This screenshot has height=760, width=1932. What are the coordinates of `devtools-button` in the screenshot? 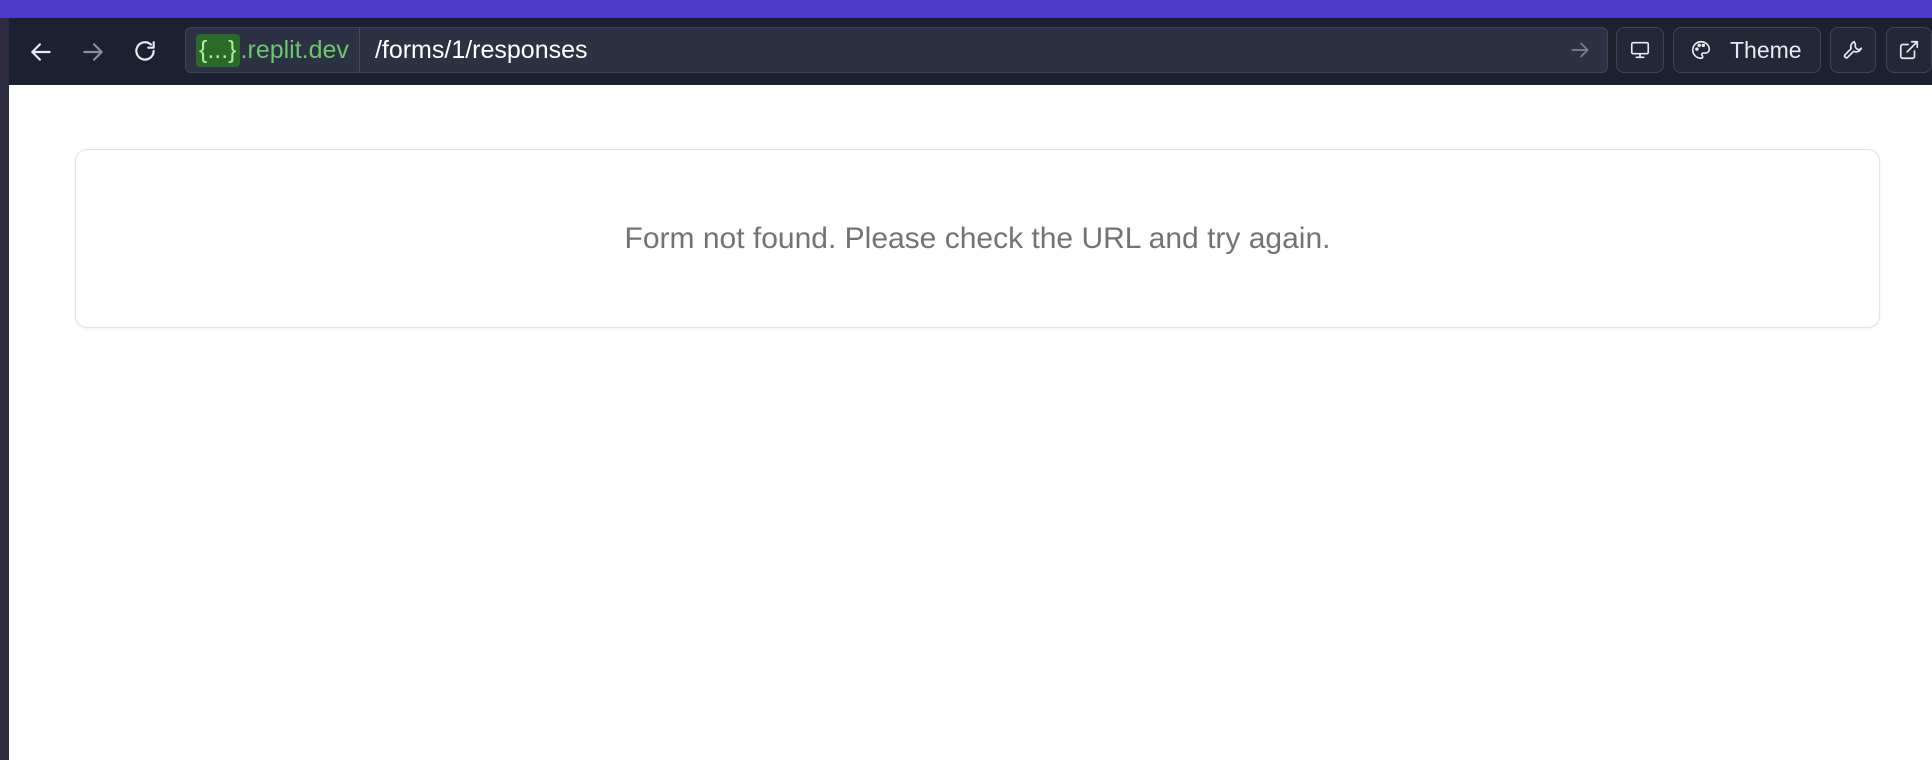 It's located at (1853, 50).